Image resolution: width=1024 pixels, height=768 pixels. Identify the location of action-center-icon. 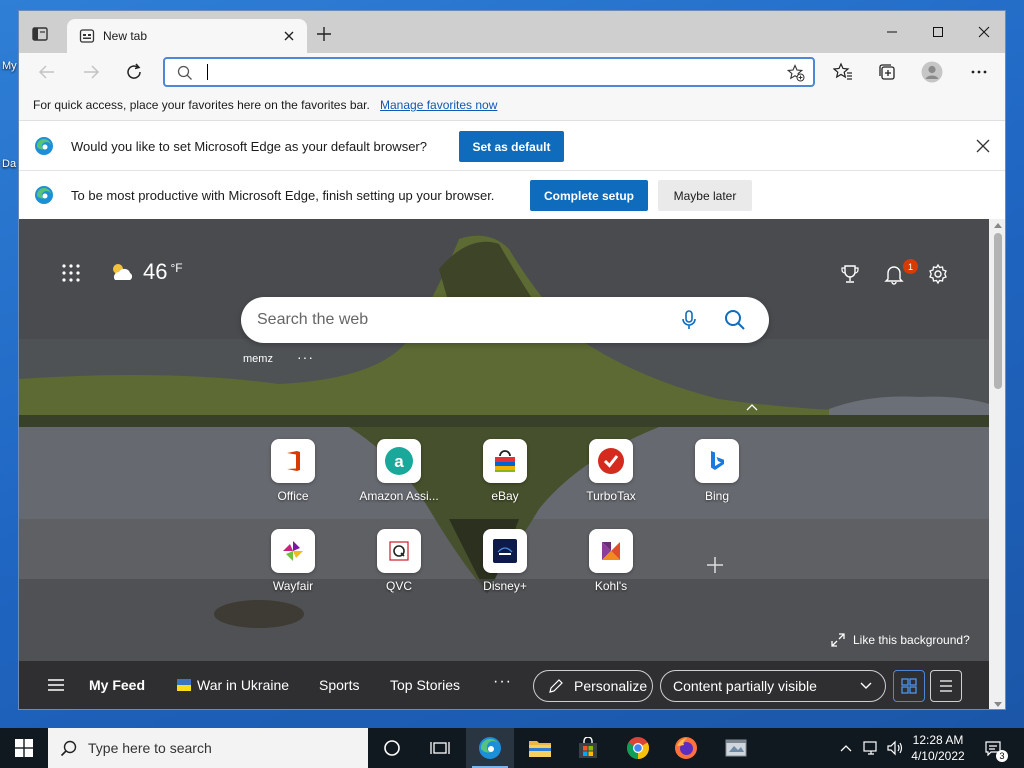
(993, 748).